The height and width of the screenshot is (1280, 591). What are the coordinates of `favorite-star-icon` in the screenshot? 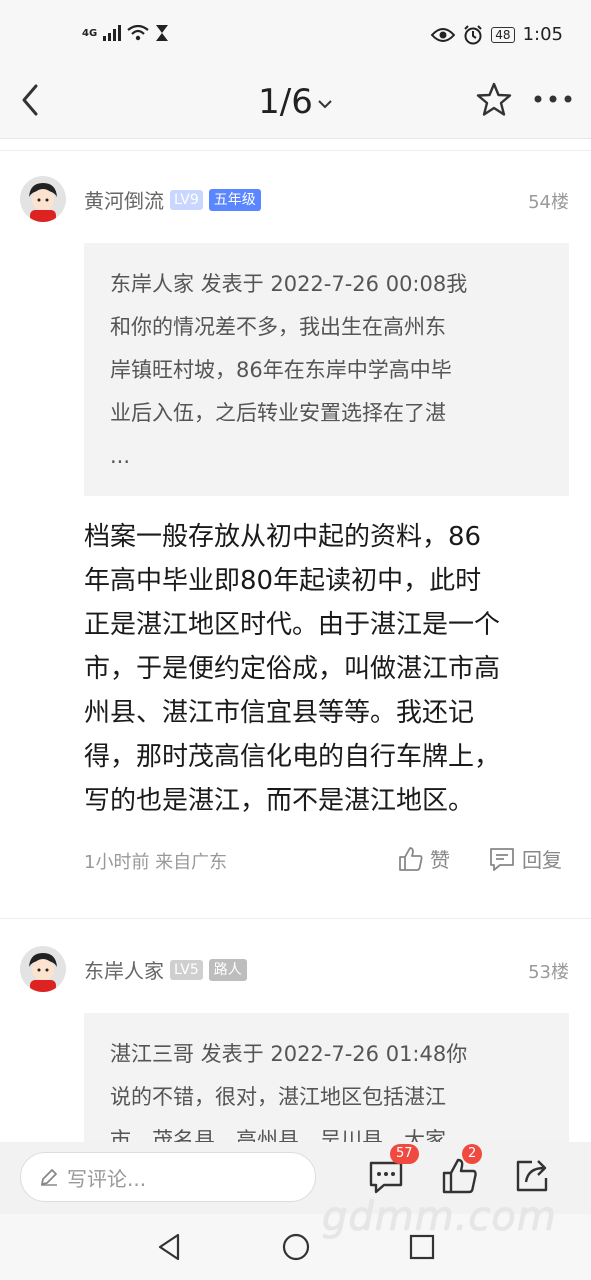 It's located at (494, 100).